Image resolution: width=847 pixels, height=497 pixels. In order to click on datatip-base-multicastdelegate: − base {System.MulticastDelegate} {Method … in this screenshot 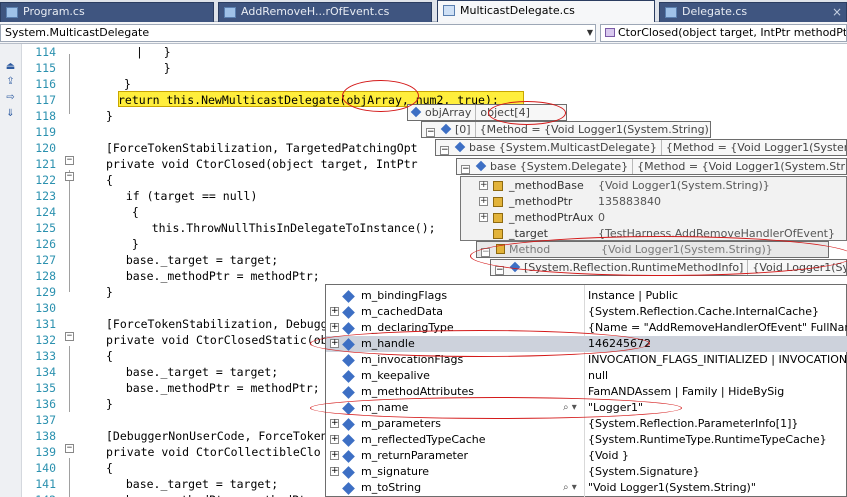, I will do `click(641, 147)`.